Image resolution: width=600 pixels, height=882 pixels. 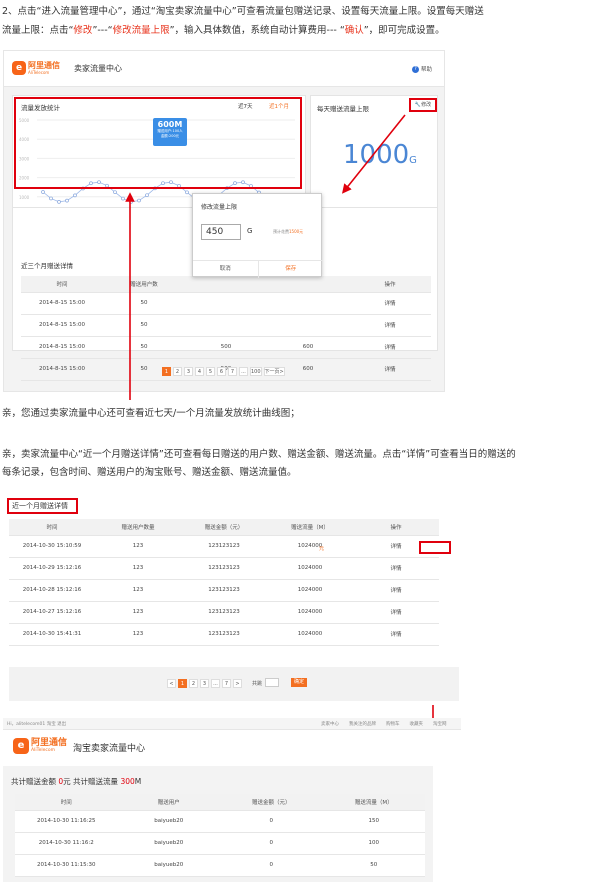 What do you see at coordinates (66, 821) in the screenshot?
I see `table-cell: 2014-10-30 11:16:25` at bounding box center [66, 821].